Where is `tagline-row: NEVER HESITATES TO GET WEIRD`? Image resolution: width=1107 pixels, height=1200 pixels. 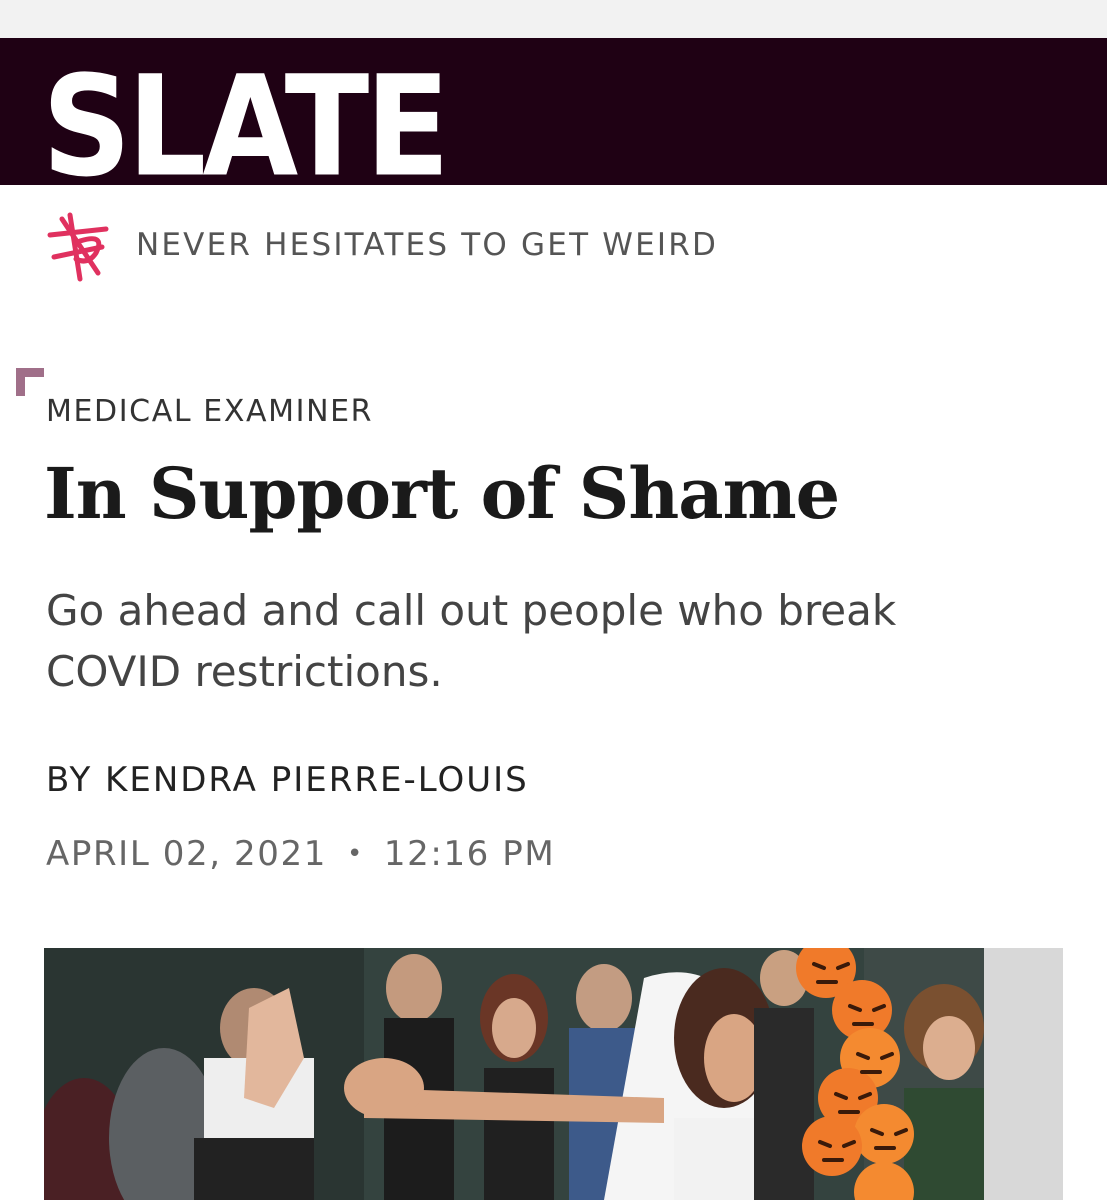 tagline-row: NEVER HESITATES TO GET WEIRD is located at coordinates (379, 245).